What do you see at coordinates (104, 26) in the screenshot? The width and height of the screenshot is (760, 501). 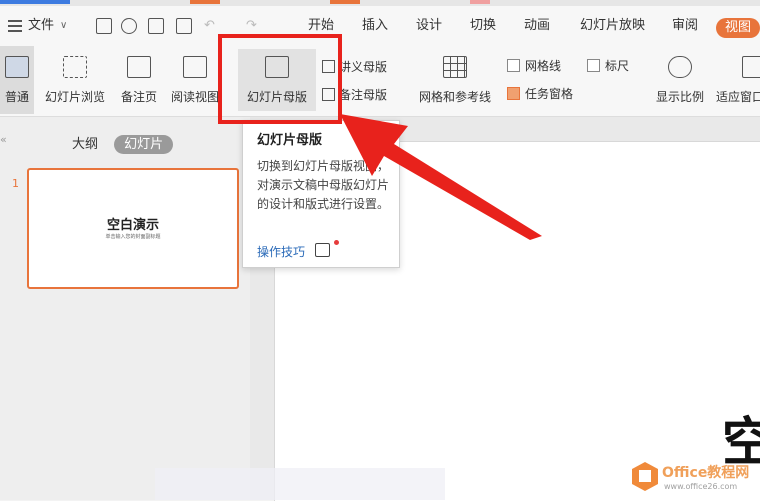 I see `save-icon` at bounding box center [104, 26].